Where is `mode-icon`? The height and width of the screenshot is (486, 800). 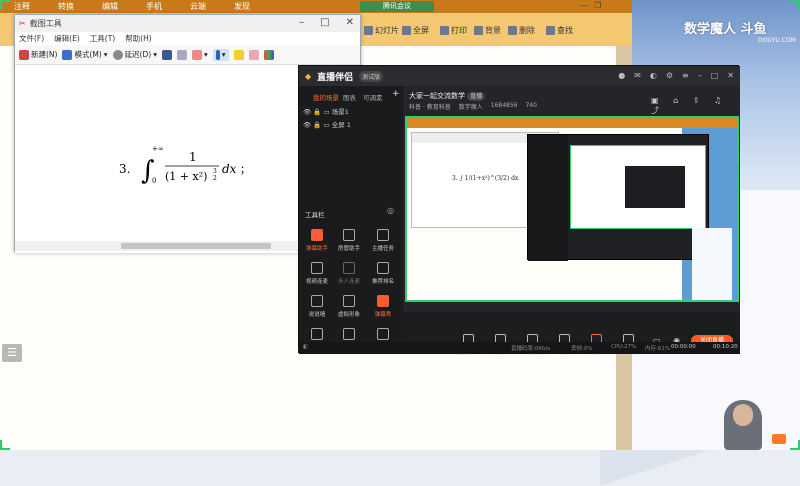 mode-icon is located at coordinates (67, 54).